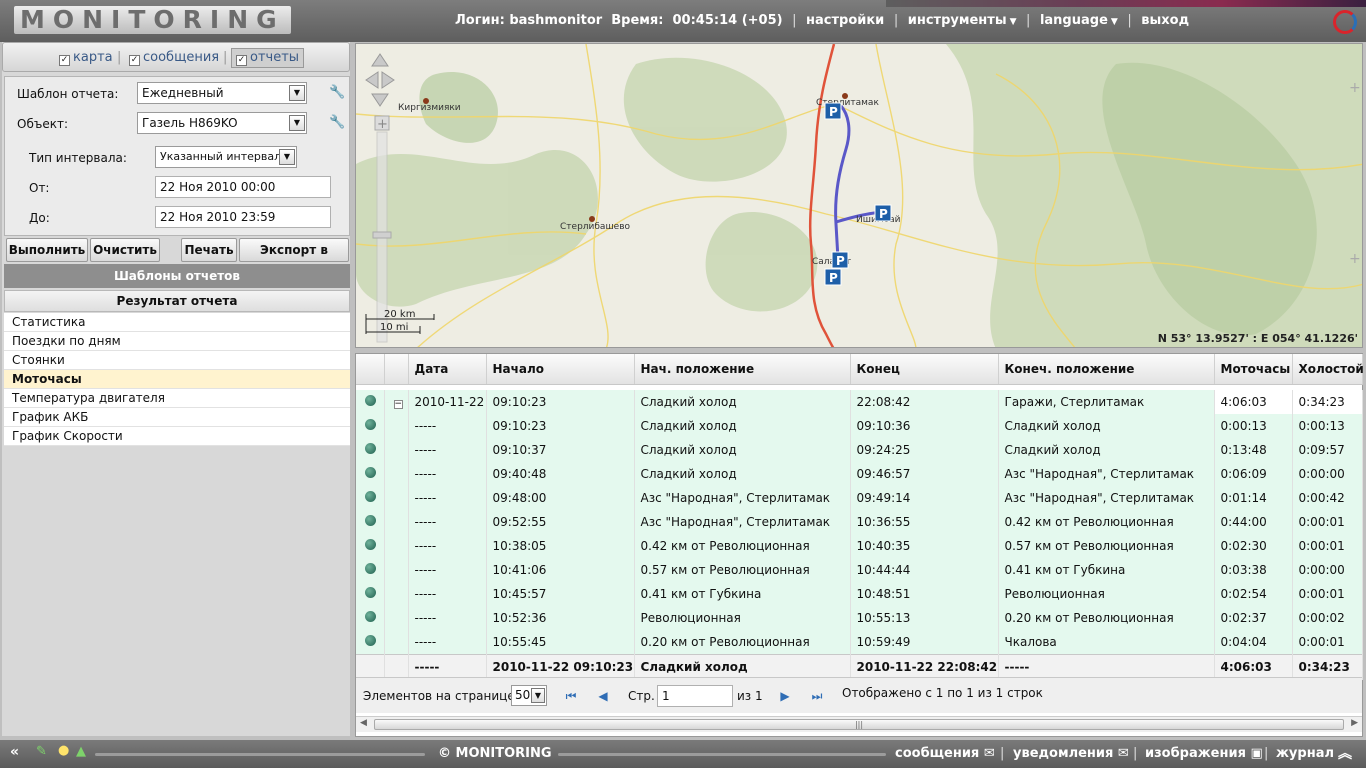  Describe the element at coordinates (294, 258) in the screenshot. I see `export-button: Экспорт в файл` at that location.